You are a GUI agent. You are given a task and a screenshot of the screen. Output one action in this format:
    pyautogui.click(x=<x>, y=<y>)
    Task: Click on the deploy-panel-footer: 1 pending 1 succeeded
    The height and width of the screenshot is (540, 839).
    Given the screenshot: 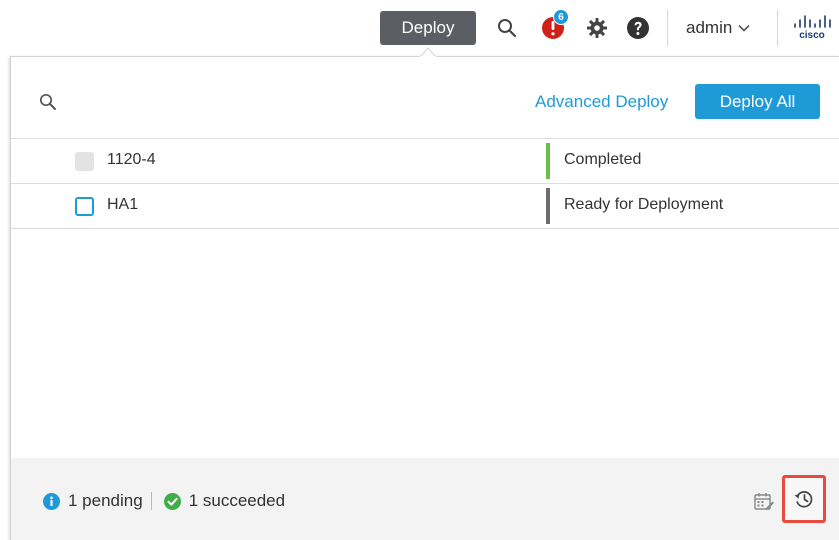 What is the action you would take?
    pyautogui.click(x=425, y=499)
    